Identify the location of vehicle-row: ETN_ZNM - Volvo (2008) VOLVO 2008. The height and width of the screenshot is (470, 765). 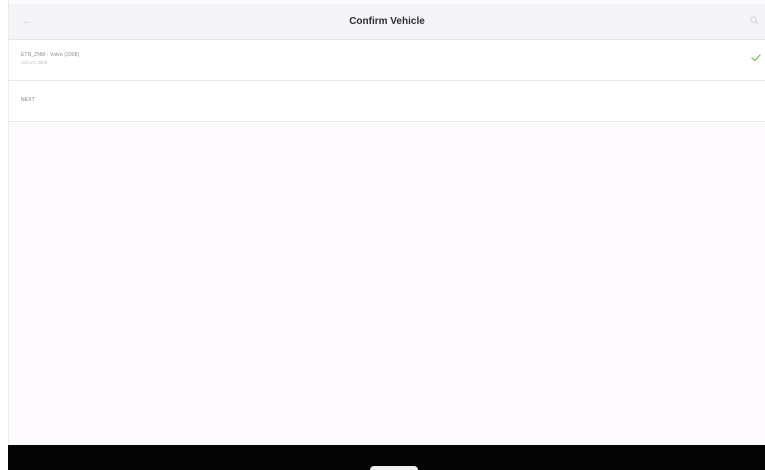
(387, 60).